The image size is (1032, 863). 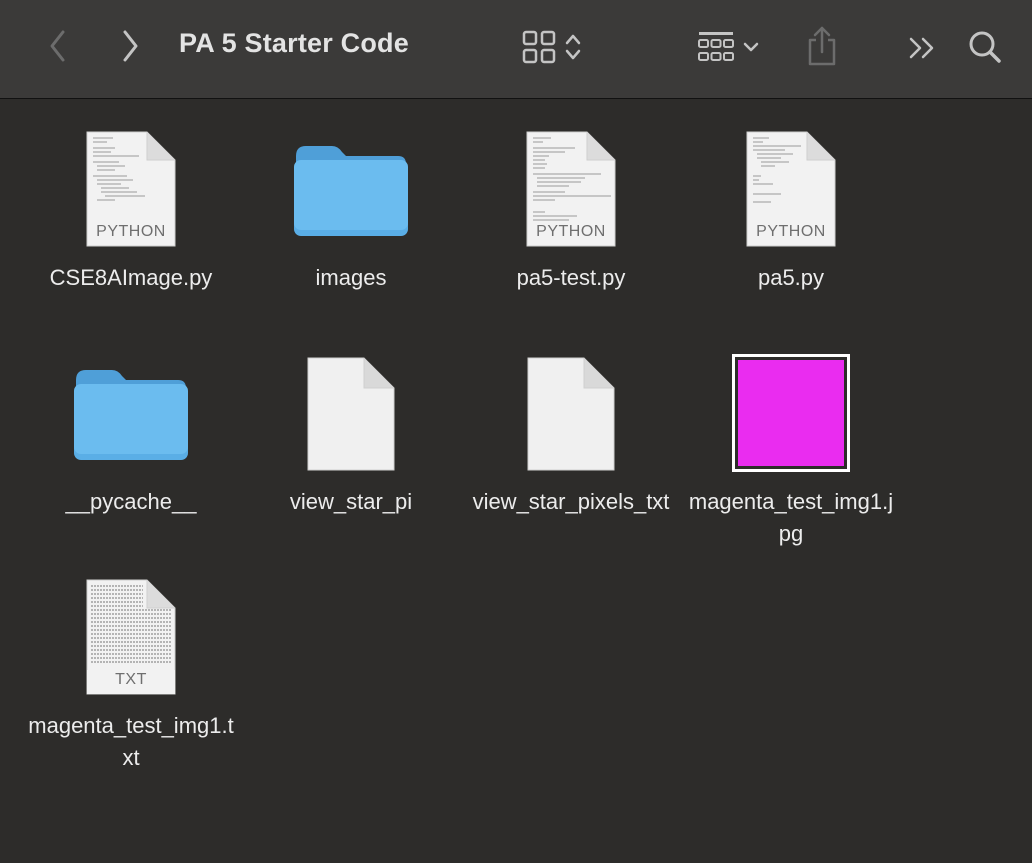 I want to click on search-button, so click(x=985, y=47).